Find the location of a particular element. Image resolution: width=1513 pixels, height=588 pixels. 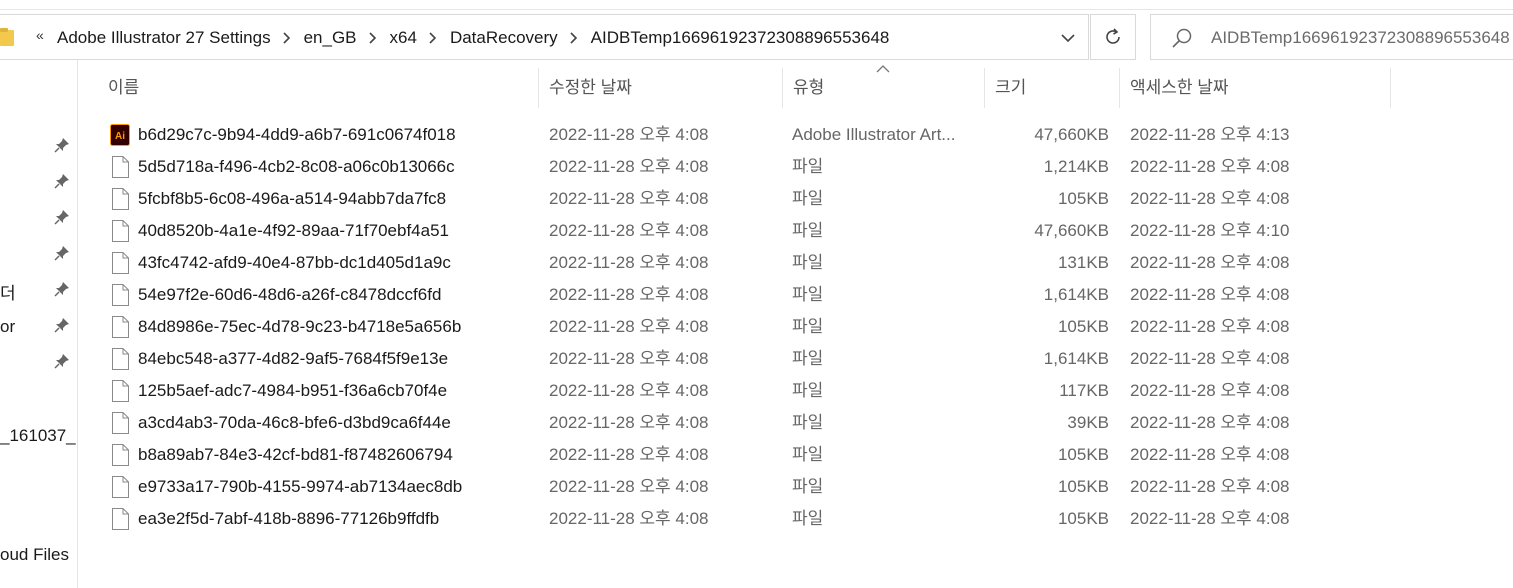

window-top-strip is located at coordinates (756, 5).